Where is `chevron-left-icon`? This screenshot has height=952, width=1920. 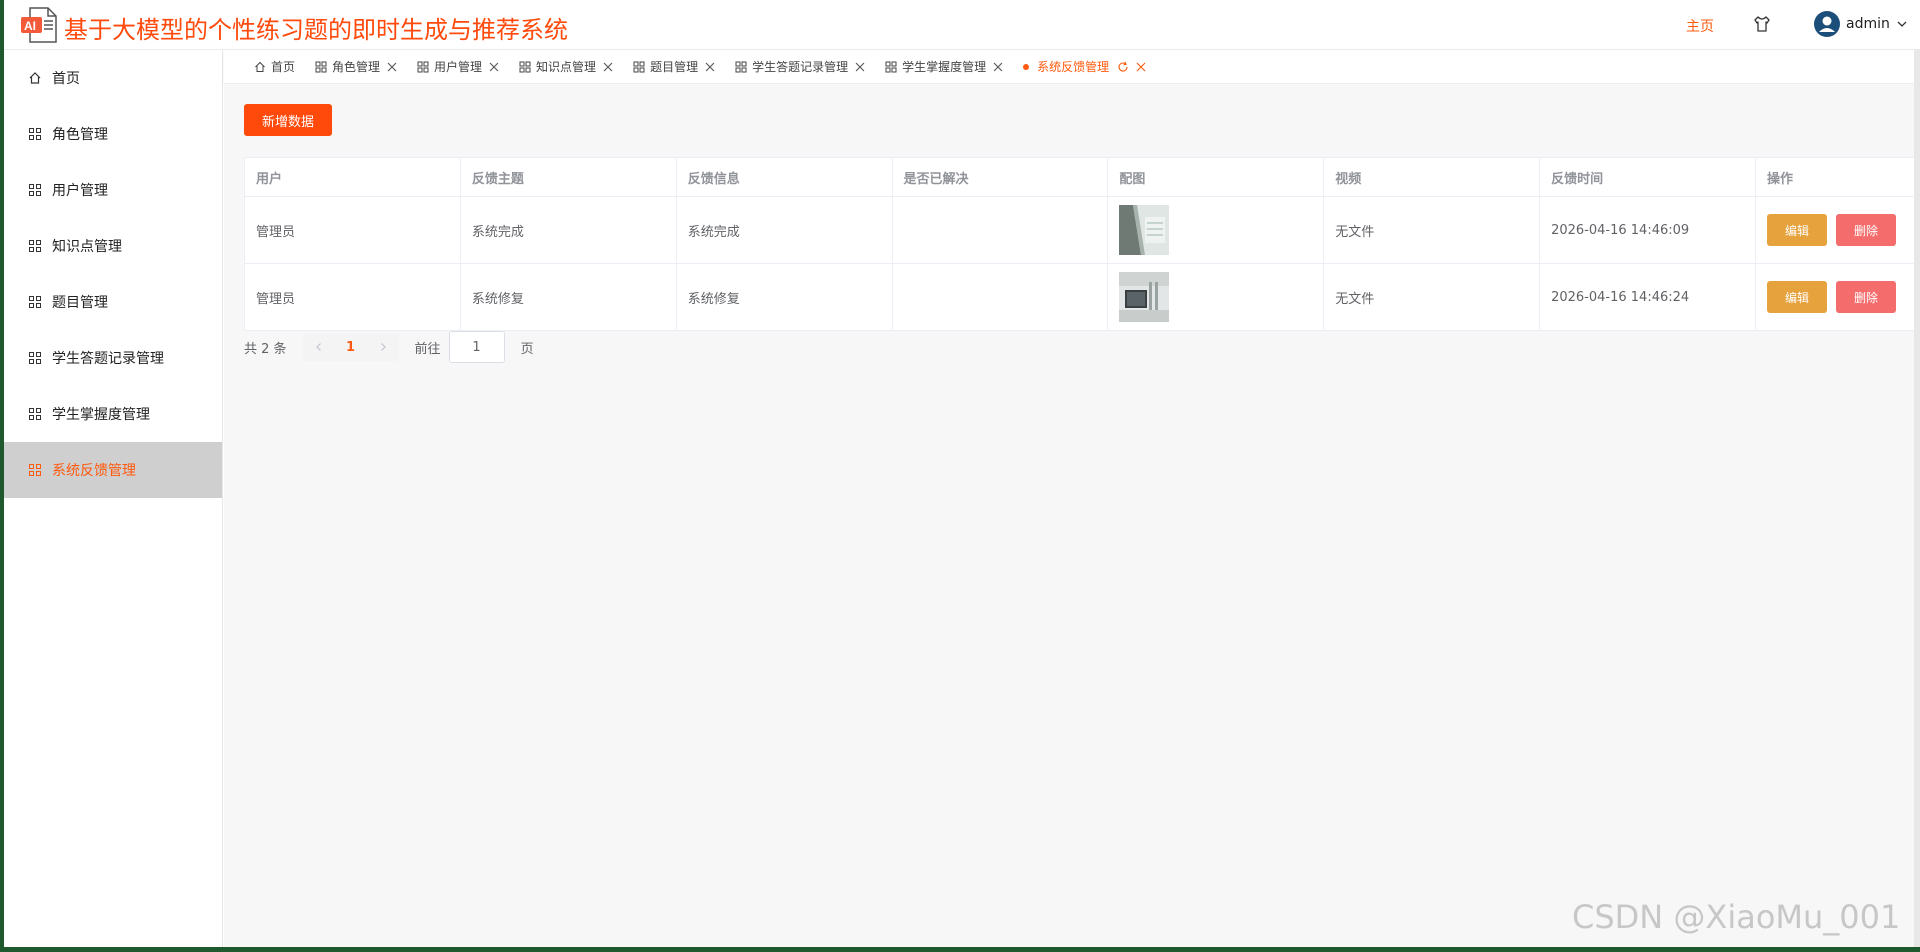
chevron-left-icon is located at coordinates (318, 347).